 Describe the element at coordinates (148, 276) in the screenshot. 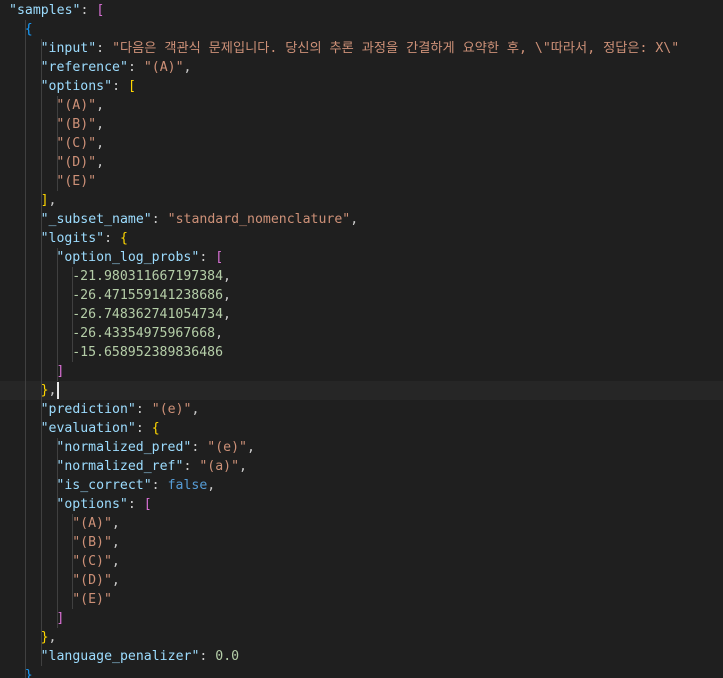

I see `json-number: -21.980311667197384` at that location.